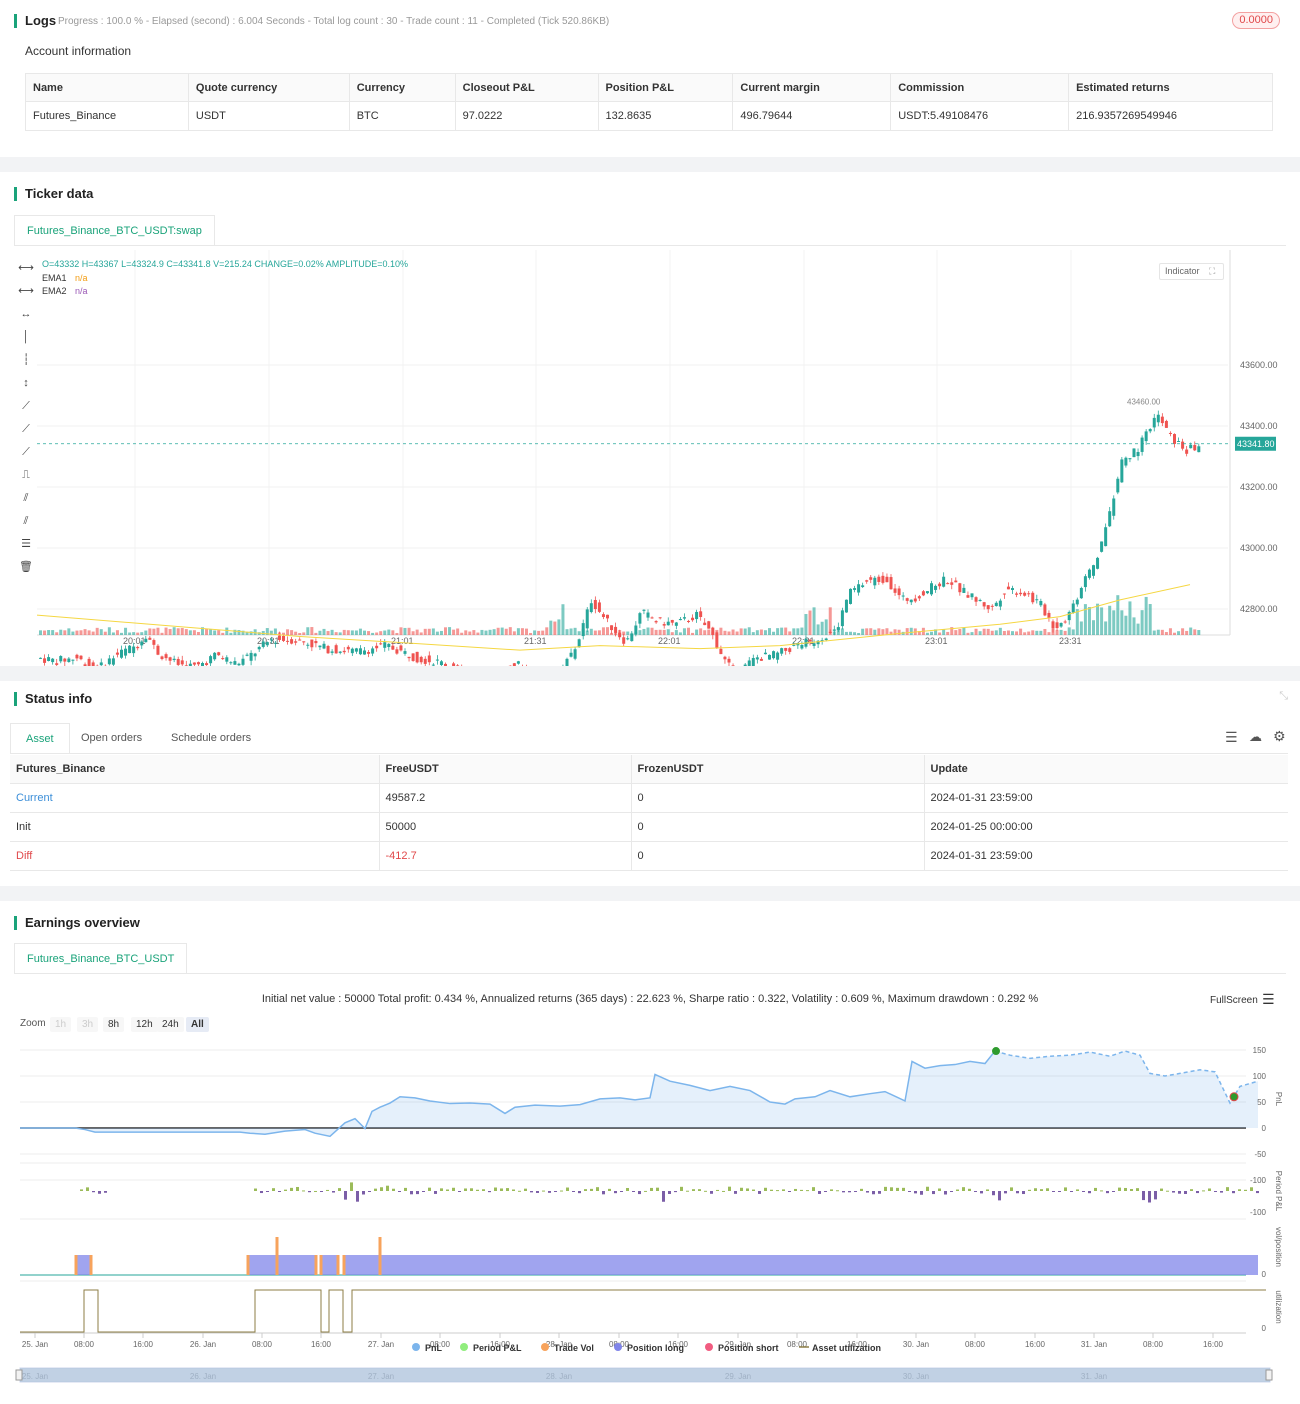  I want to click on navigator-handle-right, so click(1269, 1375).